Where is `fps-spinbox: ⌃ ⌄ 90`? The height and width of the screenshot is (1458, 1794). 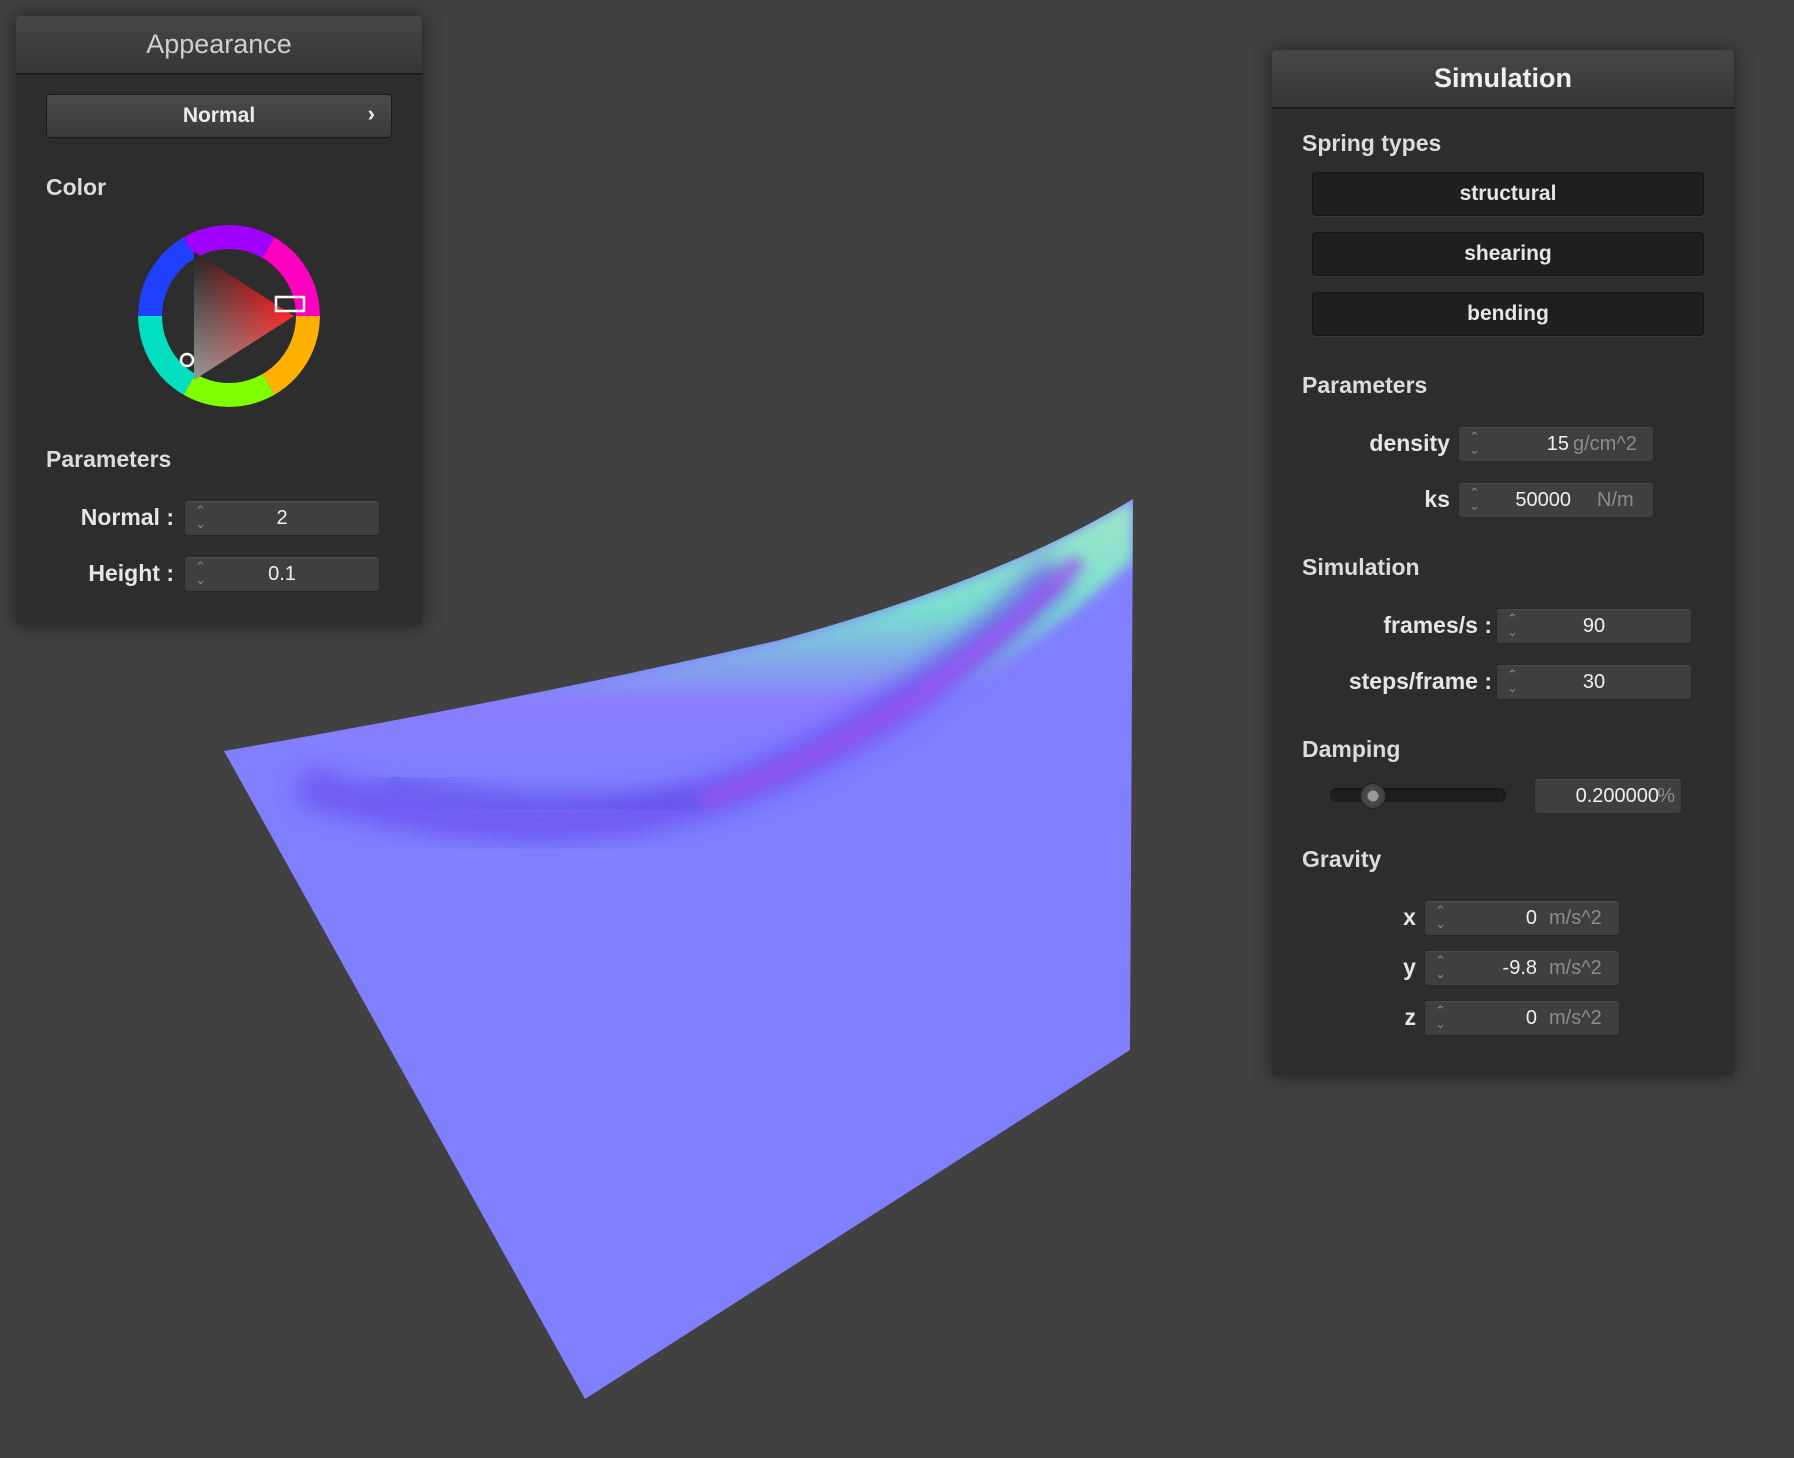
fps-spinbox: ⌃ ⌄ 90 is located at coordinates (1594, 626).